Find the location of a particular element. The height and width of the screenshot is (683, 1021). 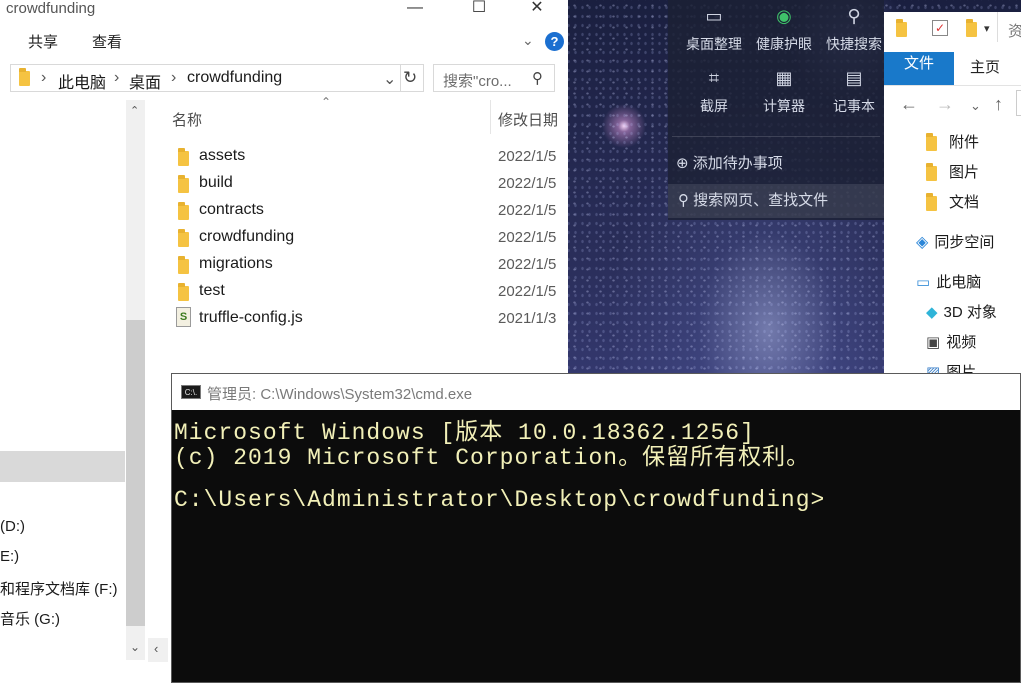

file-name: crowdfunding is located at coordinates (247, 236).